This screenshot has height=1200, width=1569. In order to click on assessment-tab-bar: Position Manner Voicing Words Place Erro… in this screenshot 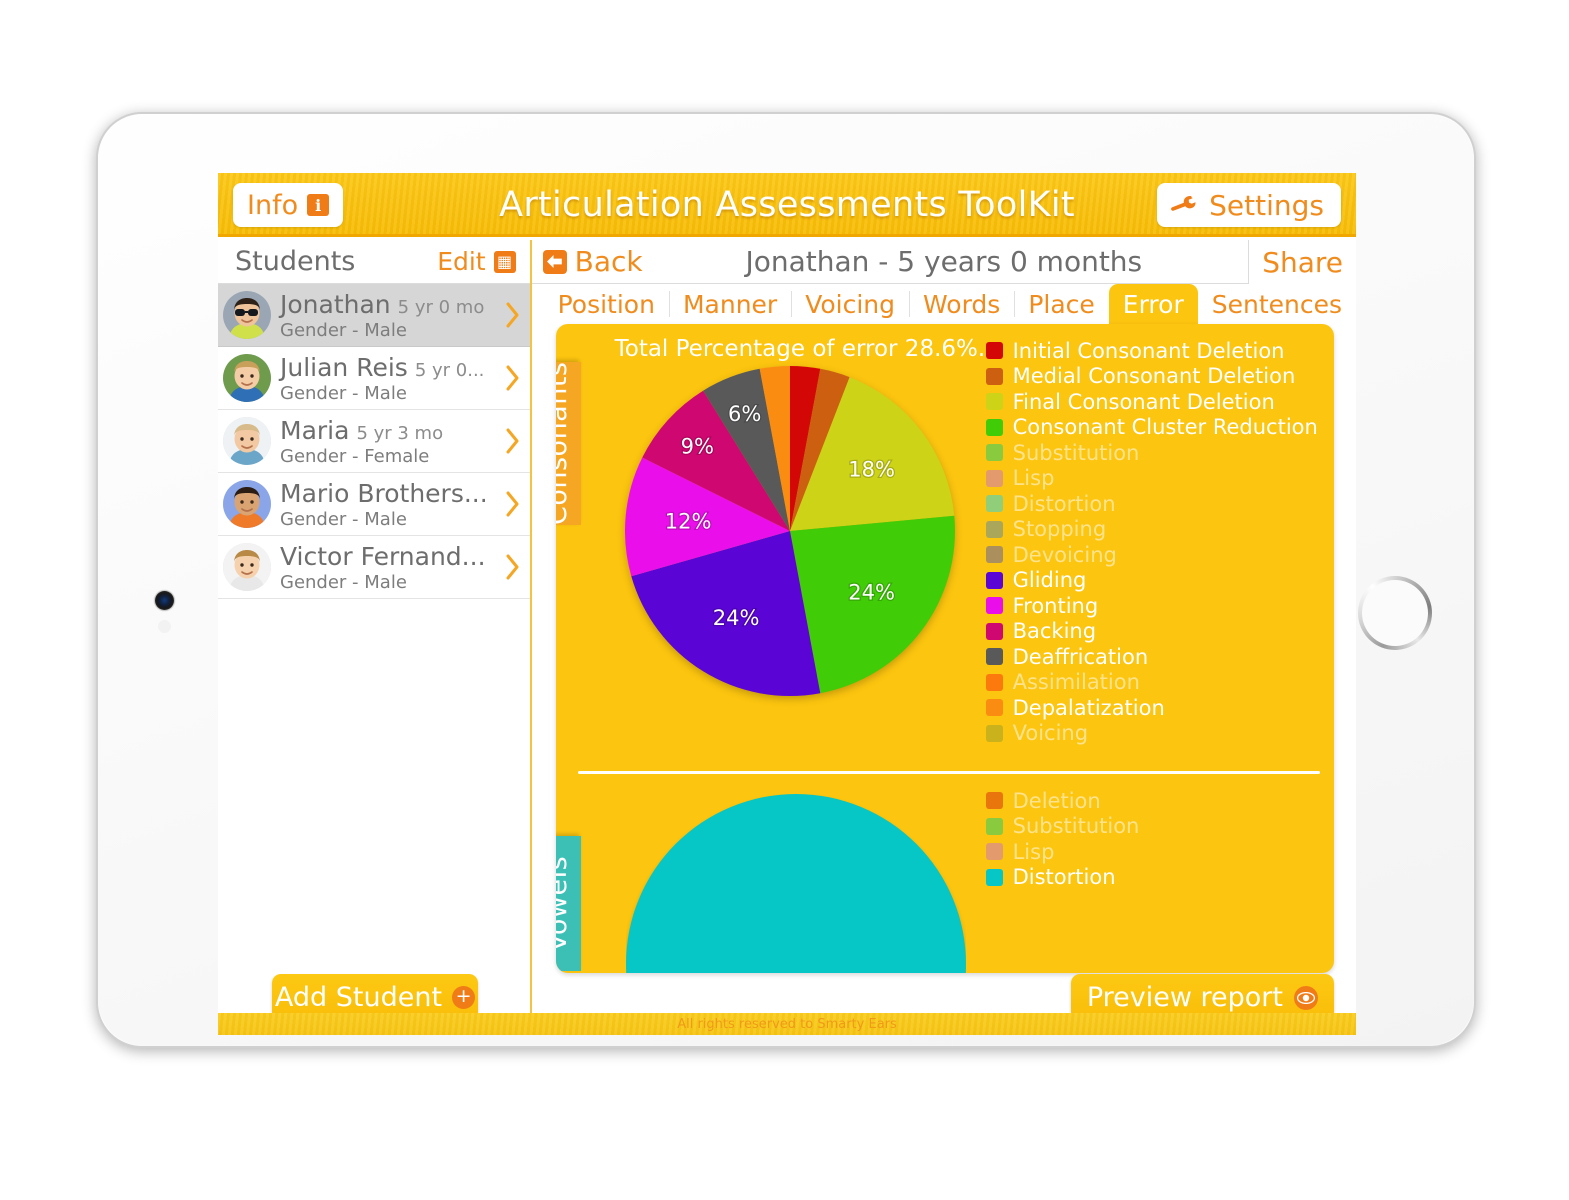, I will do `click(944, 304)`.